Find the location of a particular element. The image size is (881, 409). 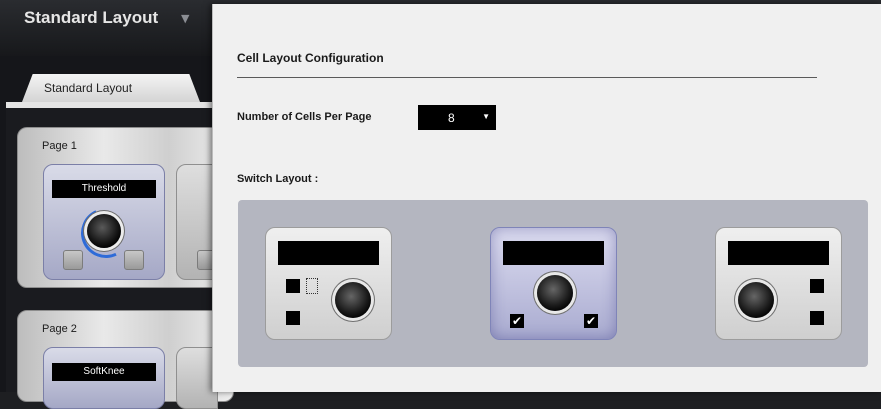

title-divider is located at coordinates (527, 77).